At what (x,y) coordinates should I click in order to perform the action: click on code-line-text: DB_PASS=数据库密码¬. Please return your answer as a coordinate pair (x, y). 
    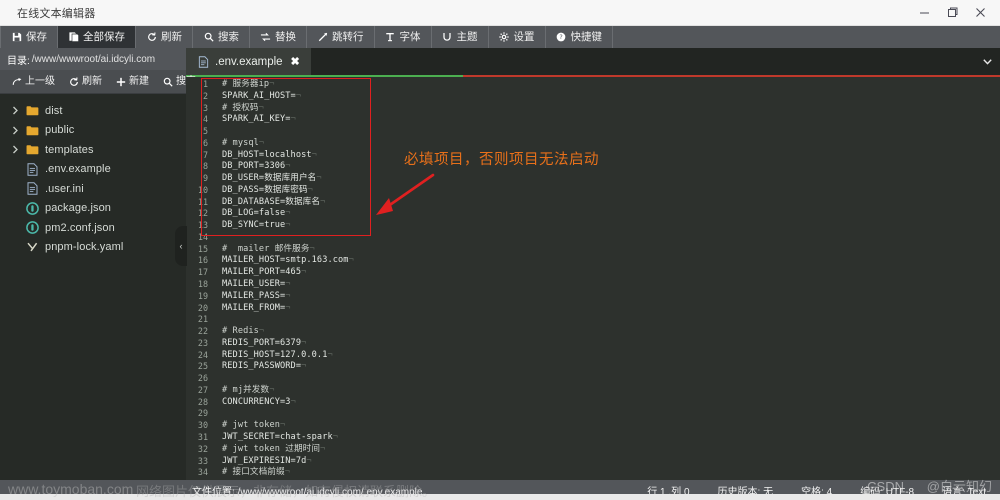
    Looking at the image, I should click on (607, 191).